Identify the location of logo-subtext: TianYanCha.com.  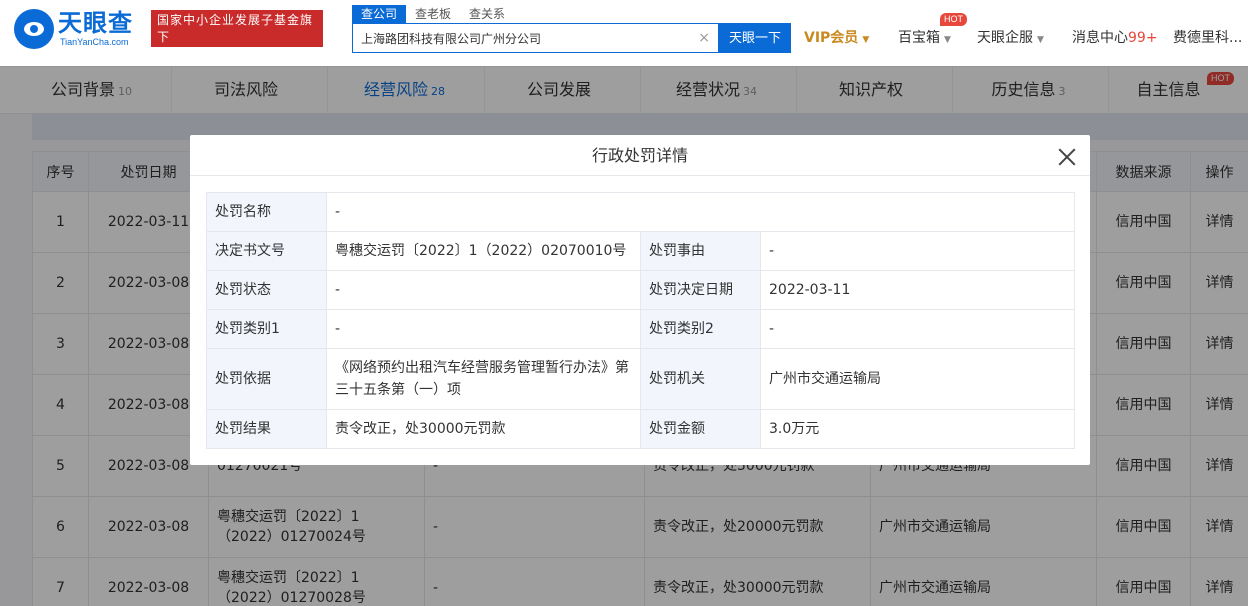
(94, 42).